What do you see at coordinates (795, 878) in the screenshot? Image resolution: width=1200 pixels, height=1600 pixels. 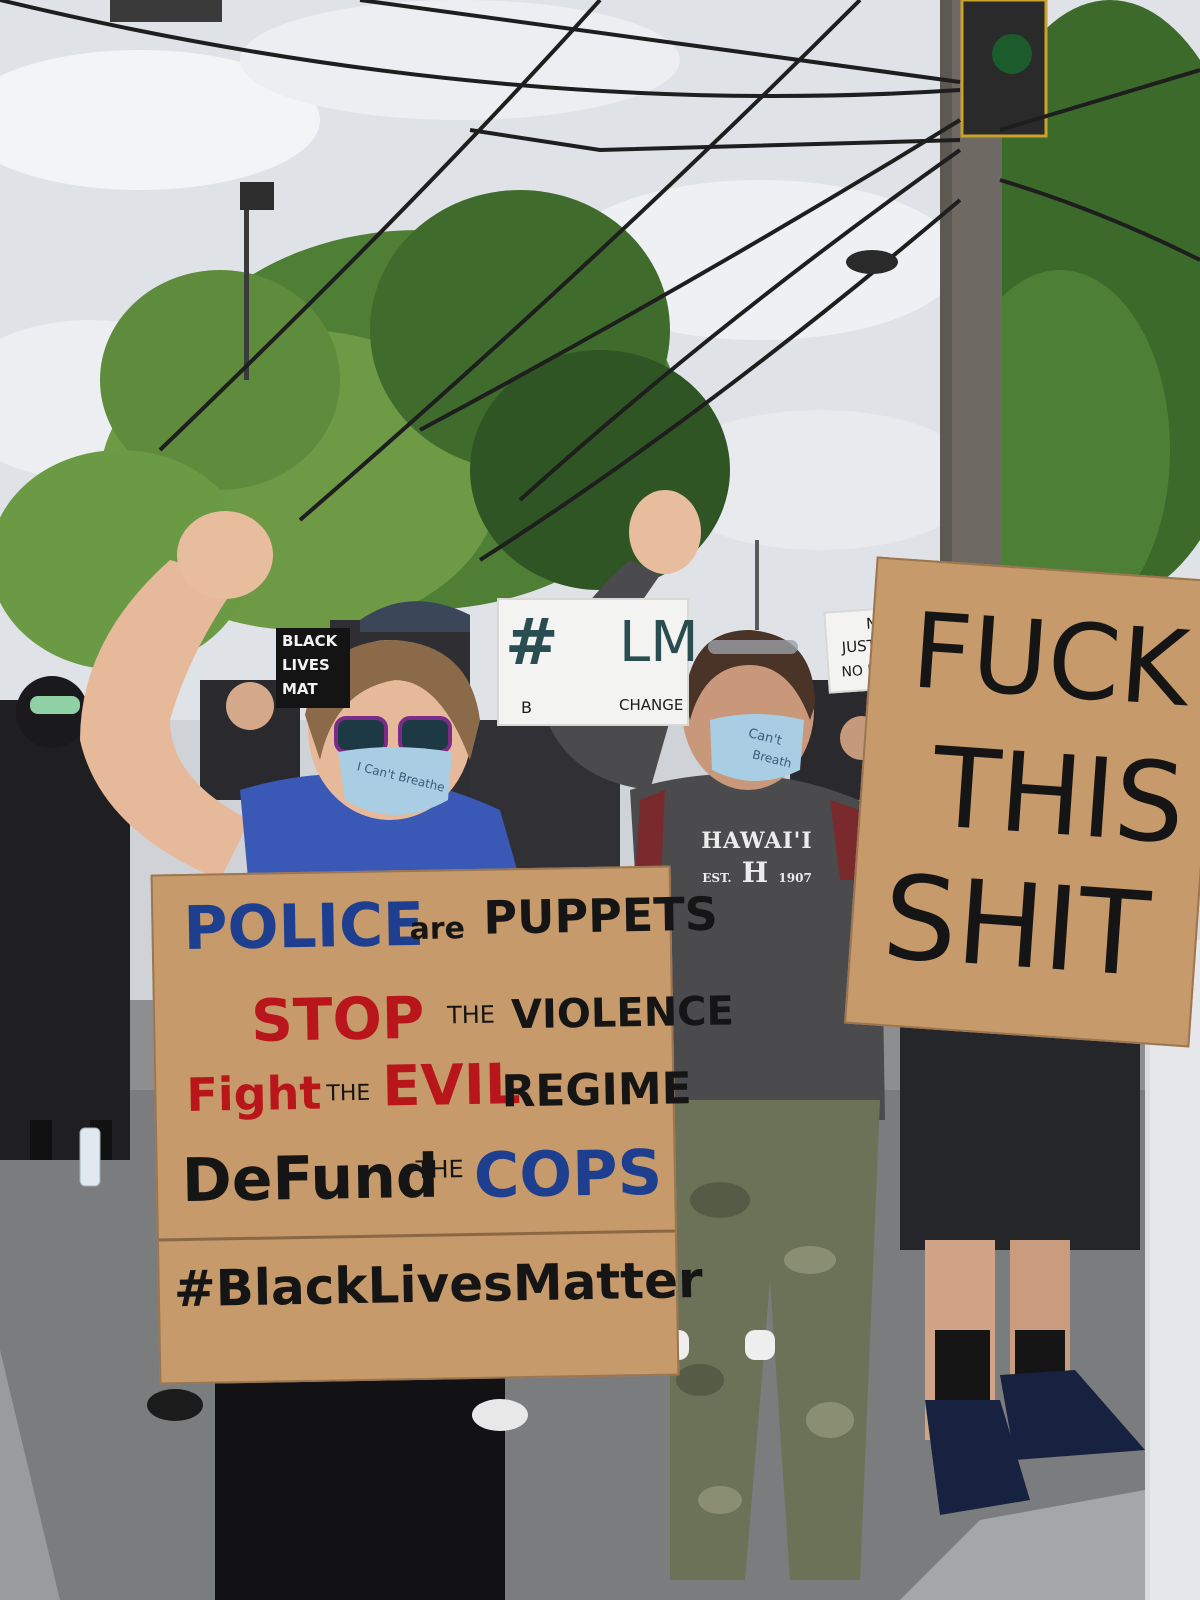 I see `sweatshirt-year: 1907` at bounding box center [795, 878].